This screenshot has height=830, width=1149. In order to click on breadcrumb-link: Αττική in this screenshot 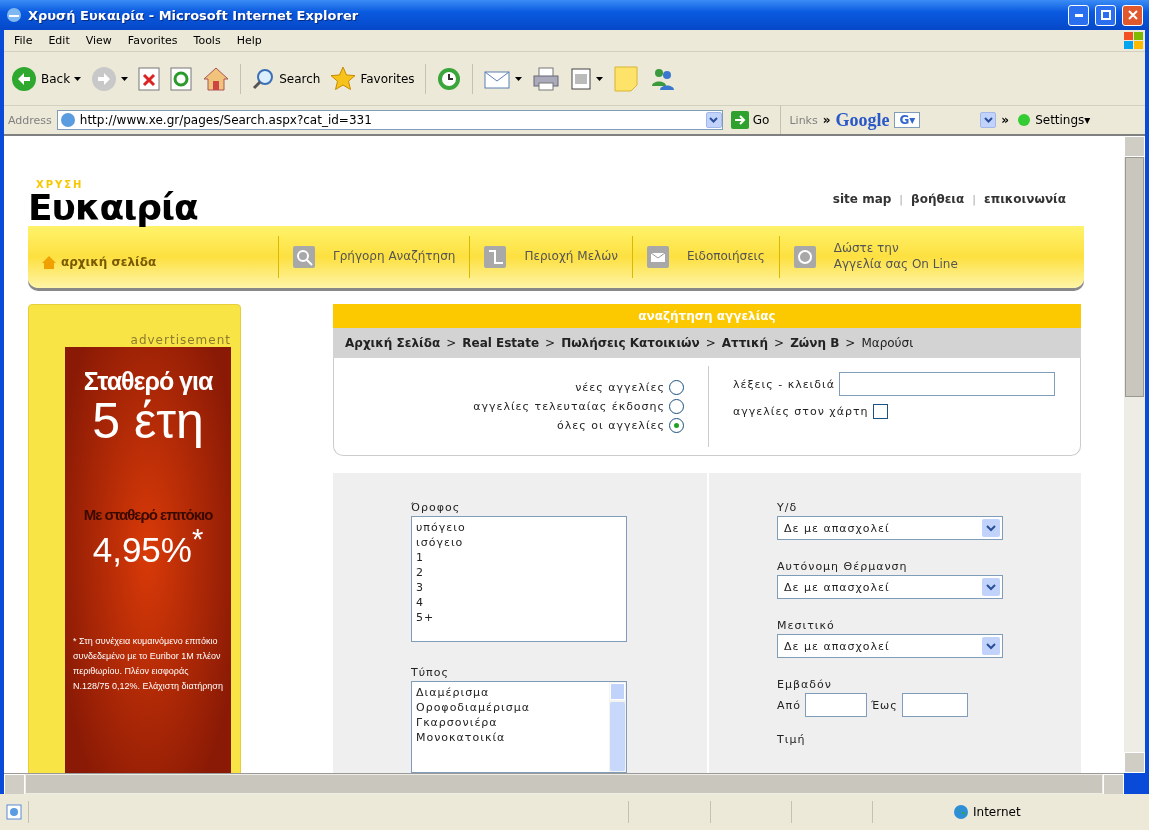, I will do `click(745, 343)`.